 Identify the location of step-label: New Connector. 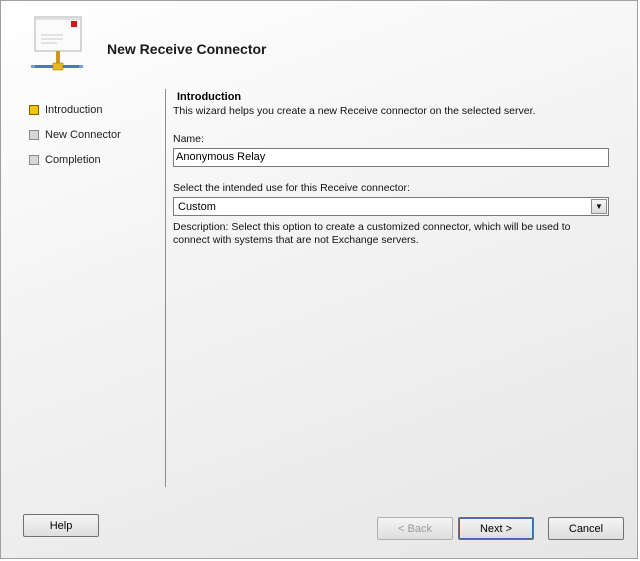
(83, 134).